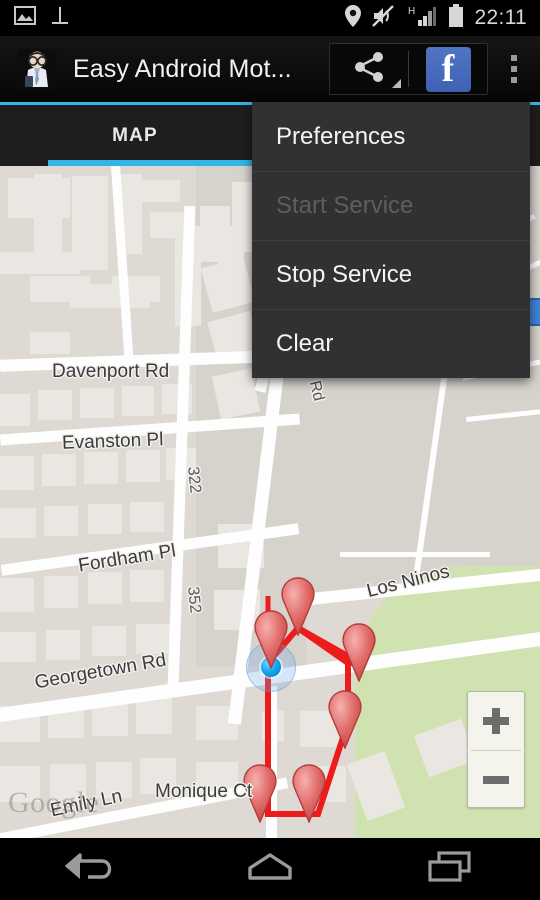  What do you see at coordinates (193, 600) in the screenshot?
I see `street-label-352: 352` at bounding box center [193, 600].